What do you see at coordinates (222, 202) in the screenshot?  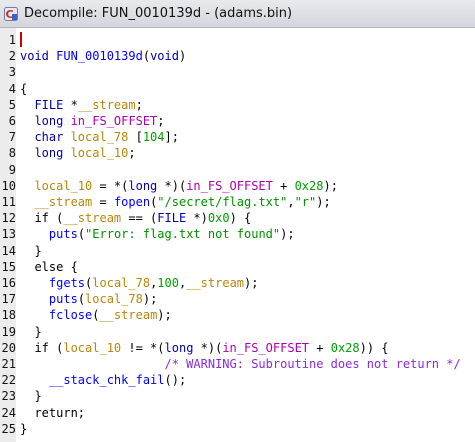 I see `string-token: "/secret/flag.txt"` at bounding box center [222, 202].